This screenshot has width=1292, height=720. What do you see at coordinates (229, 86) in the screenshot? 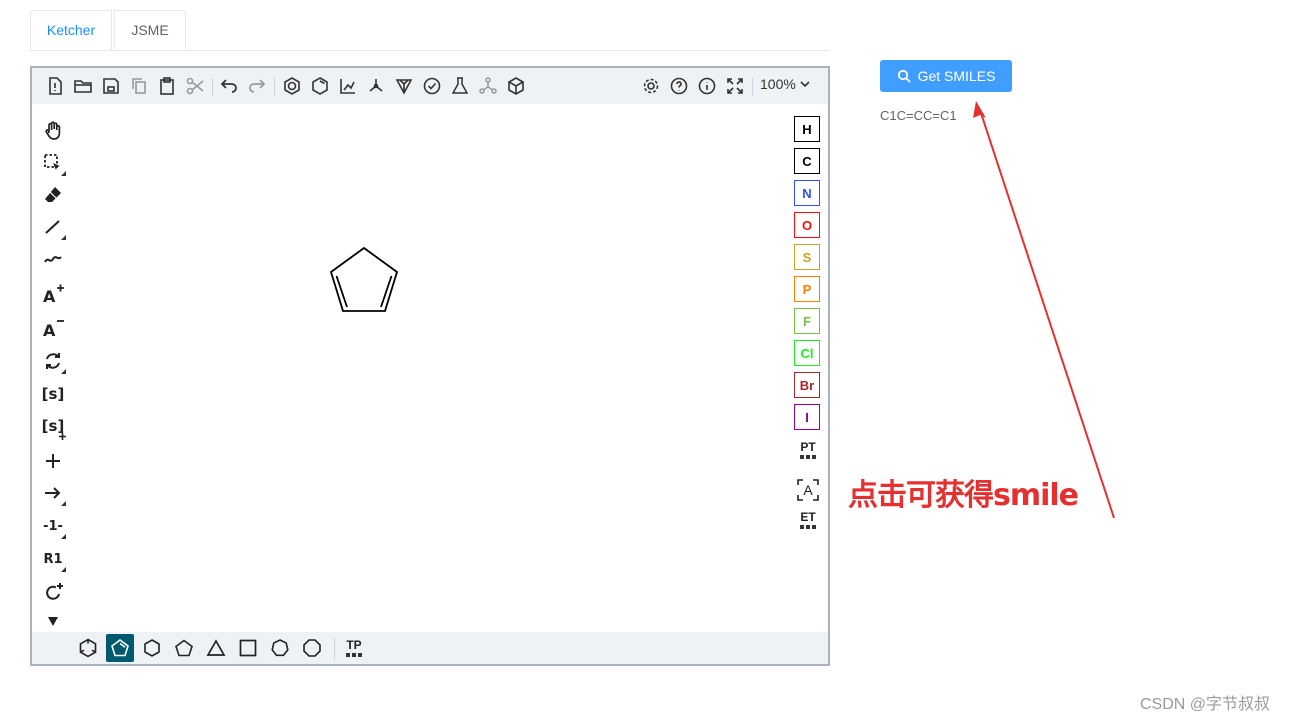
I see `undo-icon` at bounding box center [229, 86].